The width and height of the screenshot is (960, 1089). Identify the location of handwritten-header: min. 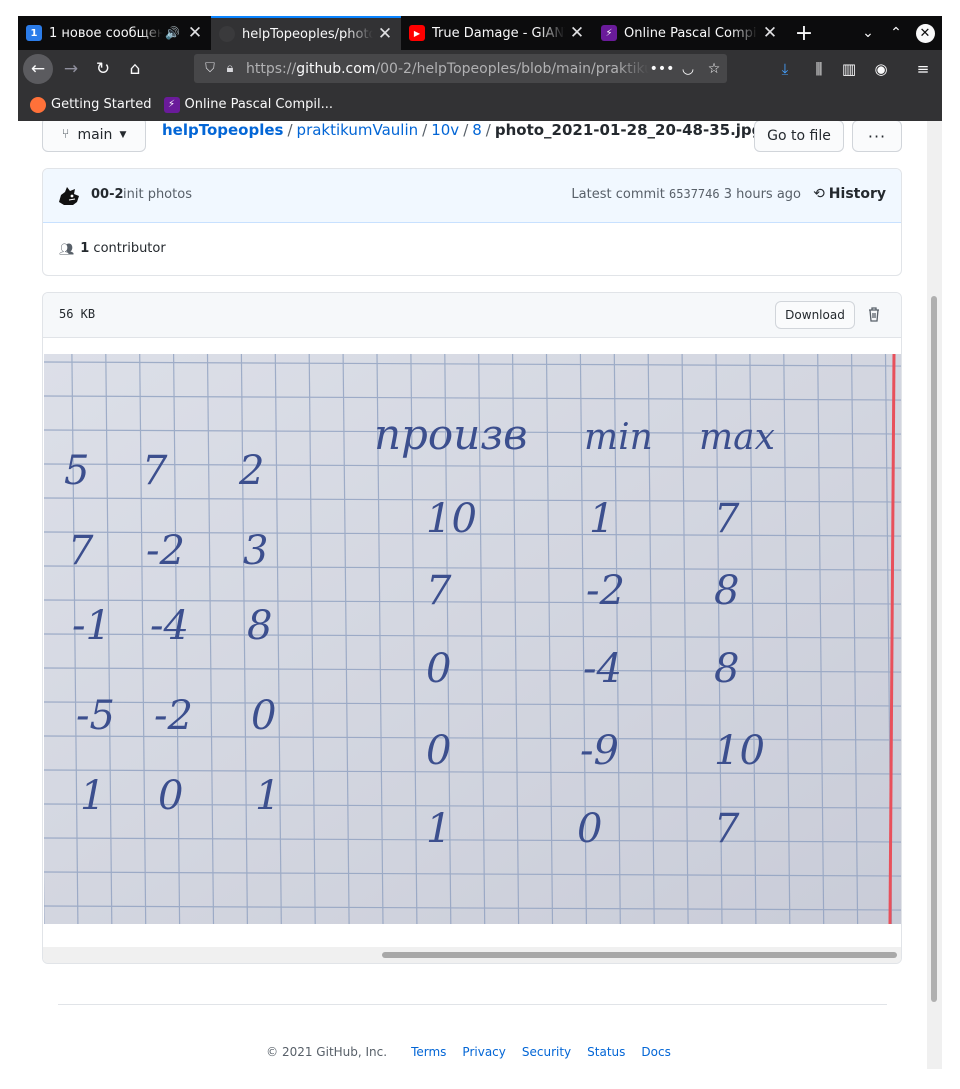
(618, 437).